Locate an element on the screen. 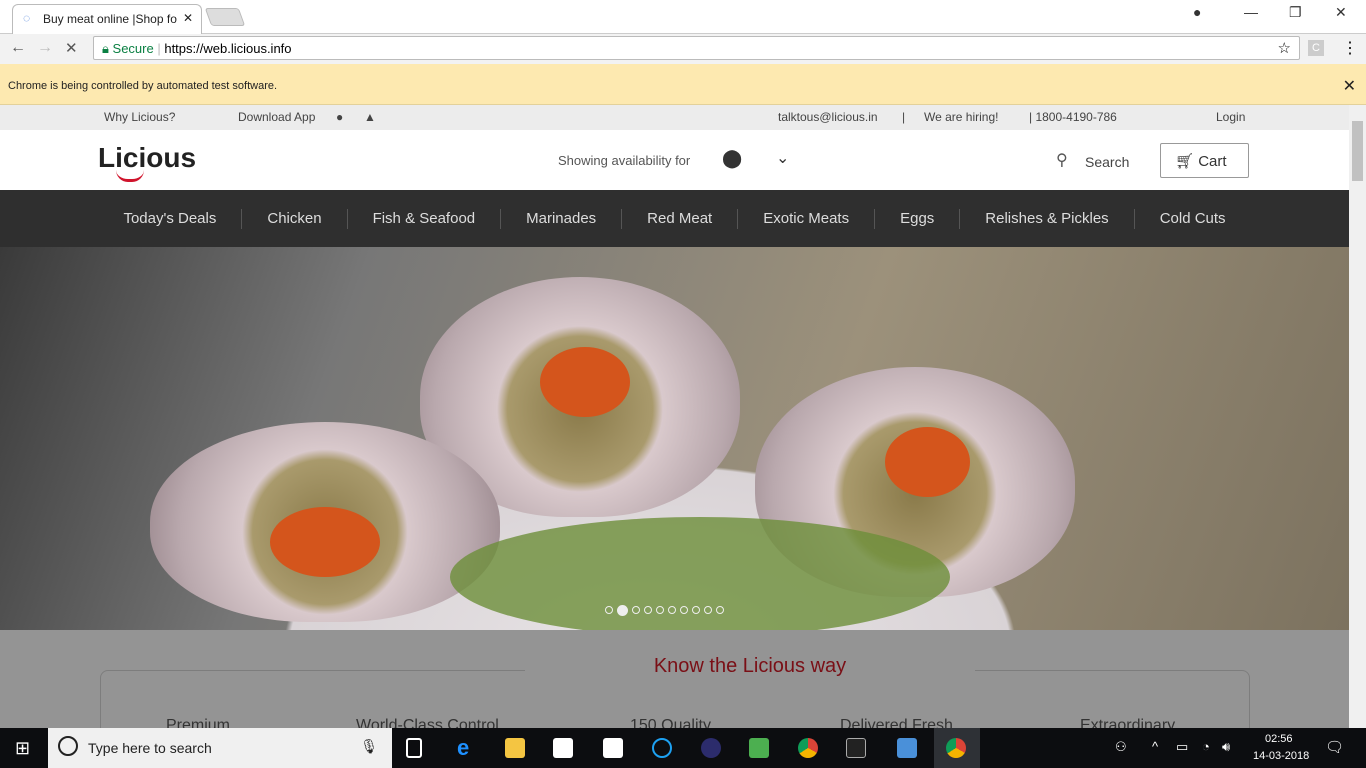 Image resolution: width=1366 pixels, height=768 pixels. eclipse-icon is located at coordinates (711, 748).